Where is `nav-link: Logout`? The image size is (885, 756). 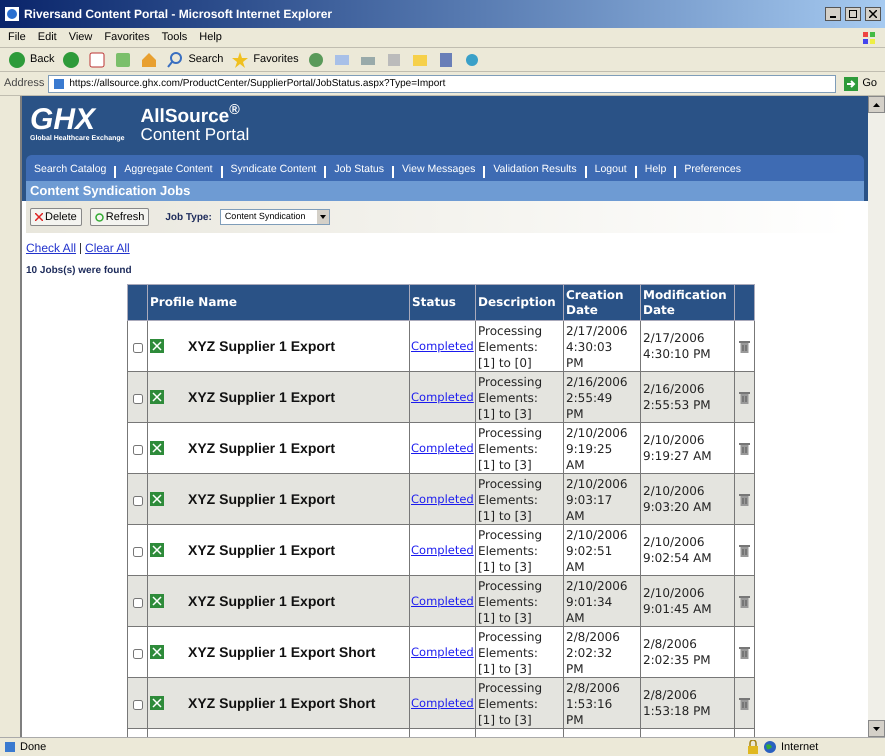
nav-link: Logout is located at coordinates (610, 170).